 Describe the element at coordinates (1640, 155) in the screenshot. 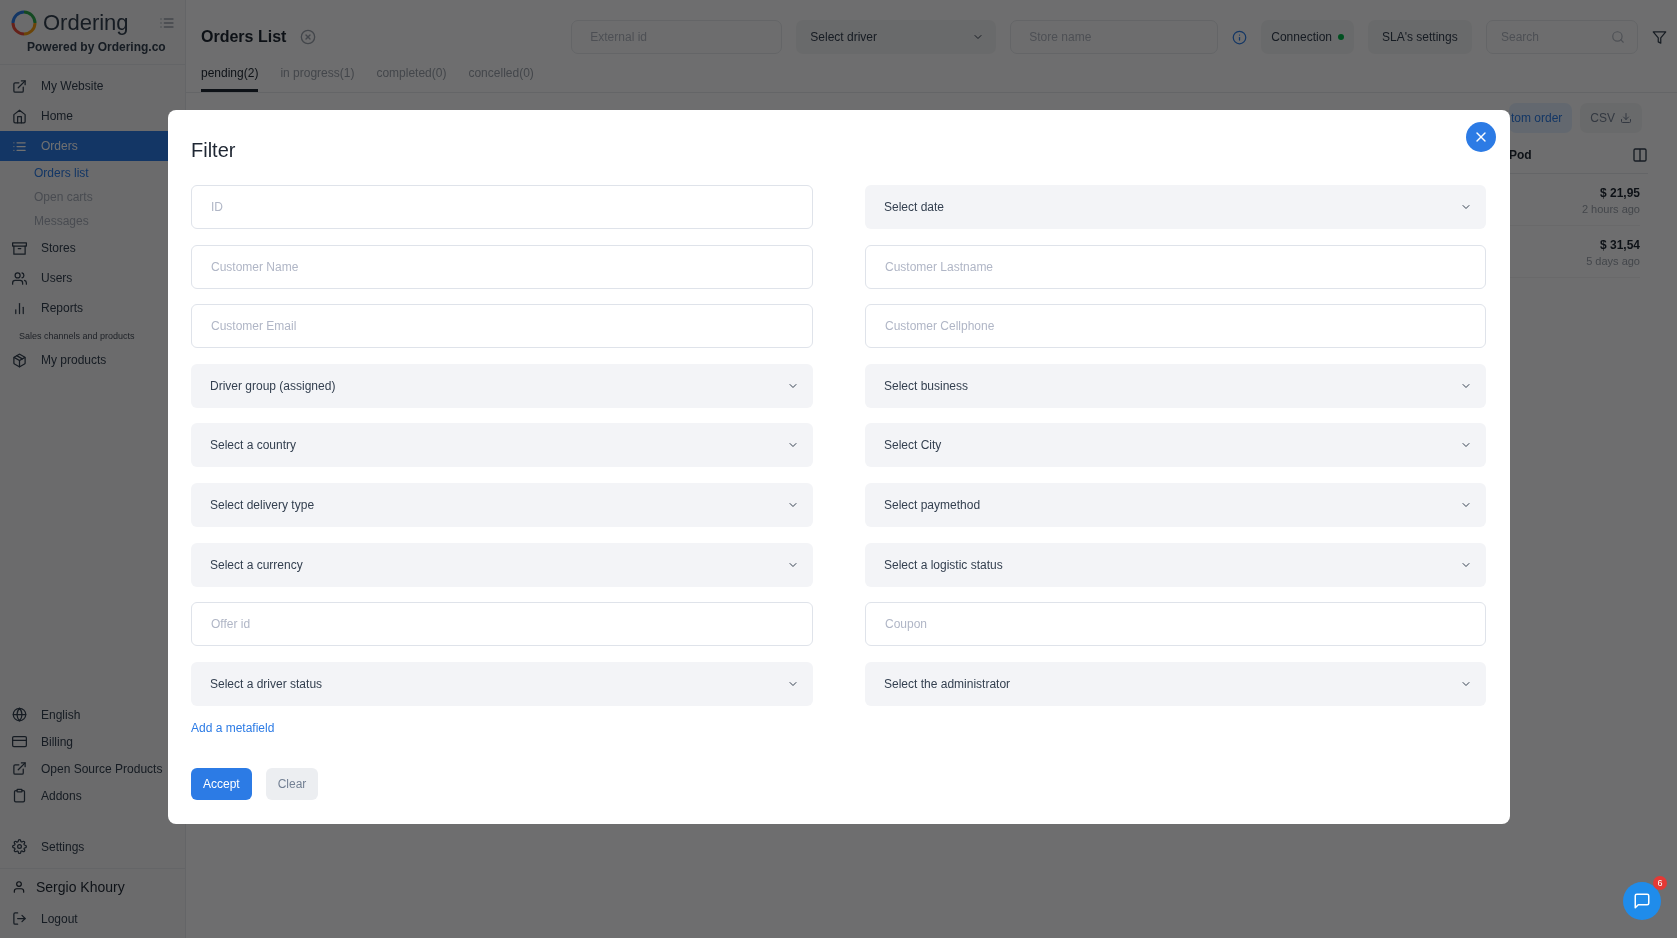

I see `columns-icon` at that location.